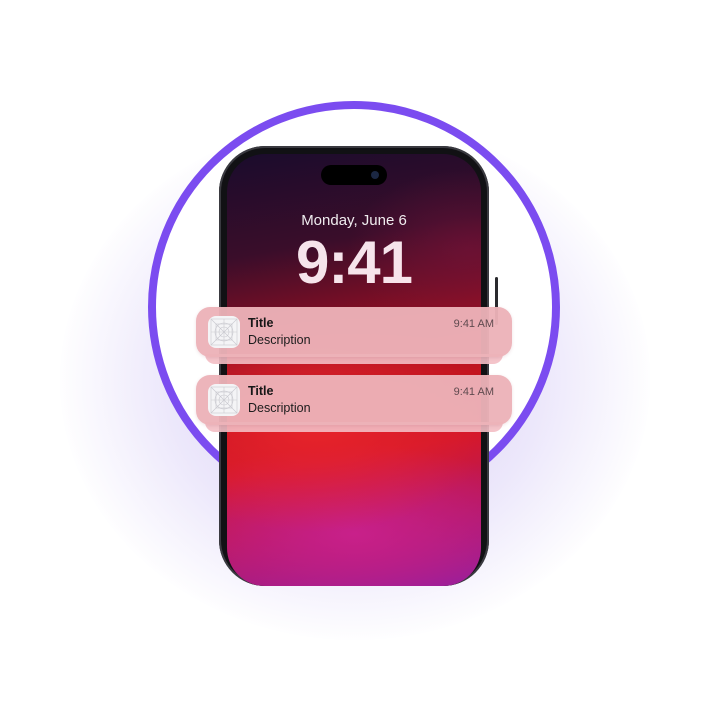 Image resolution: width=708 pixels, height=708 pixels. What do you see at coordinates (354, 175) in the screenshot?
I see `dynamic-island` at bounding box center [354, 175].